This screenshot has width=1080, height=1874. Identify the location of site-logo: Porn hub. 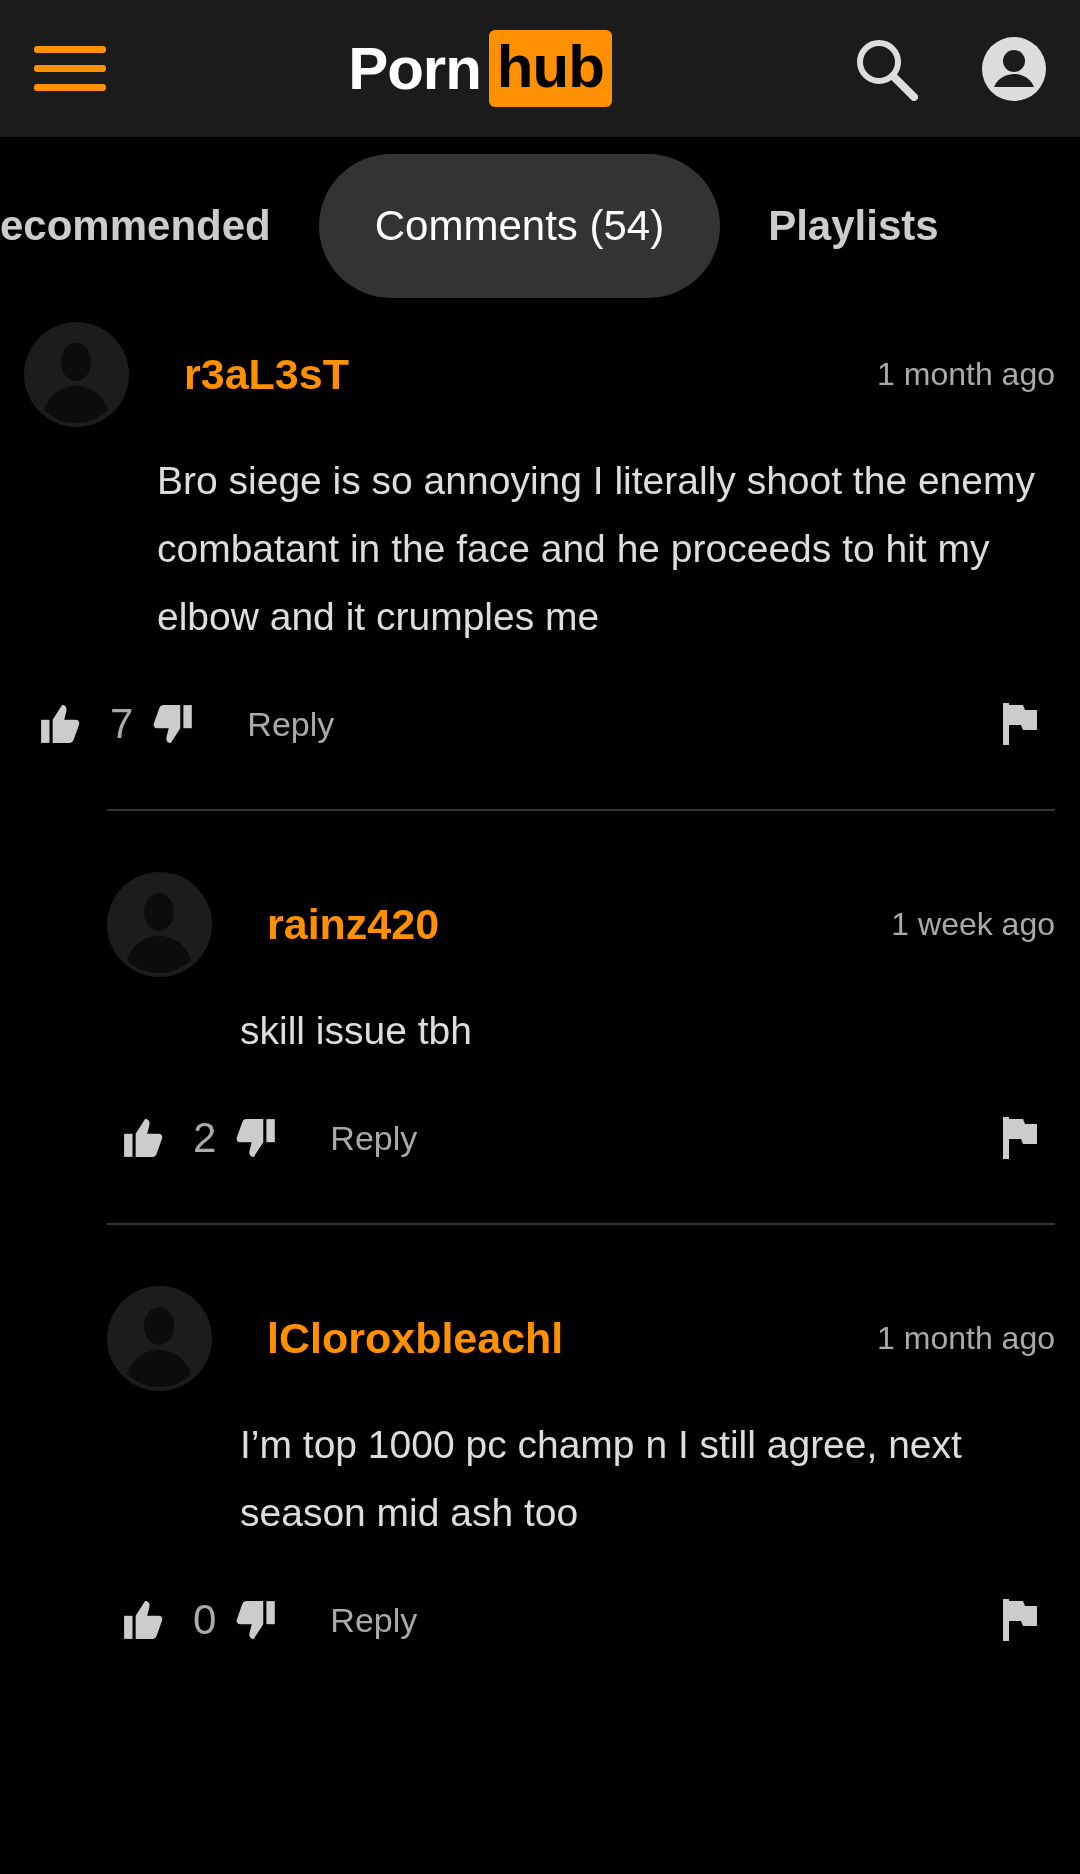
(480, 68).